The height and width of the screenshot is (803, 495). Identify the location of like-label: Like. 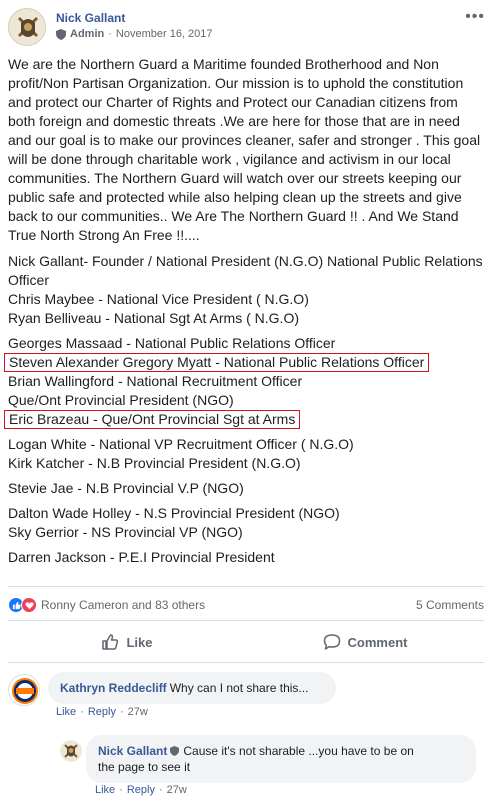
(139, 642).